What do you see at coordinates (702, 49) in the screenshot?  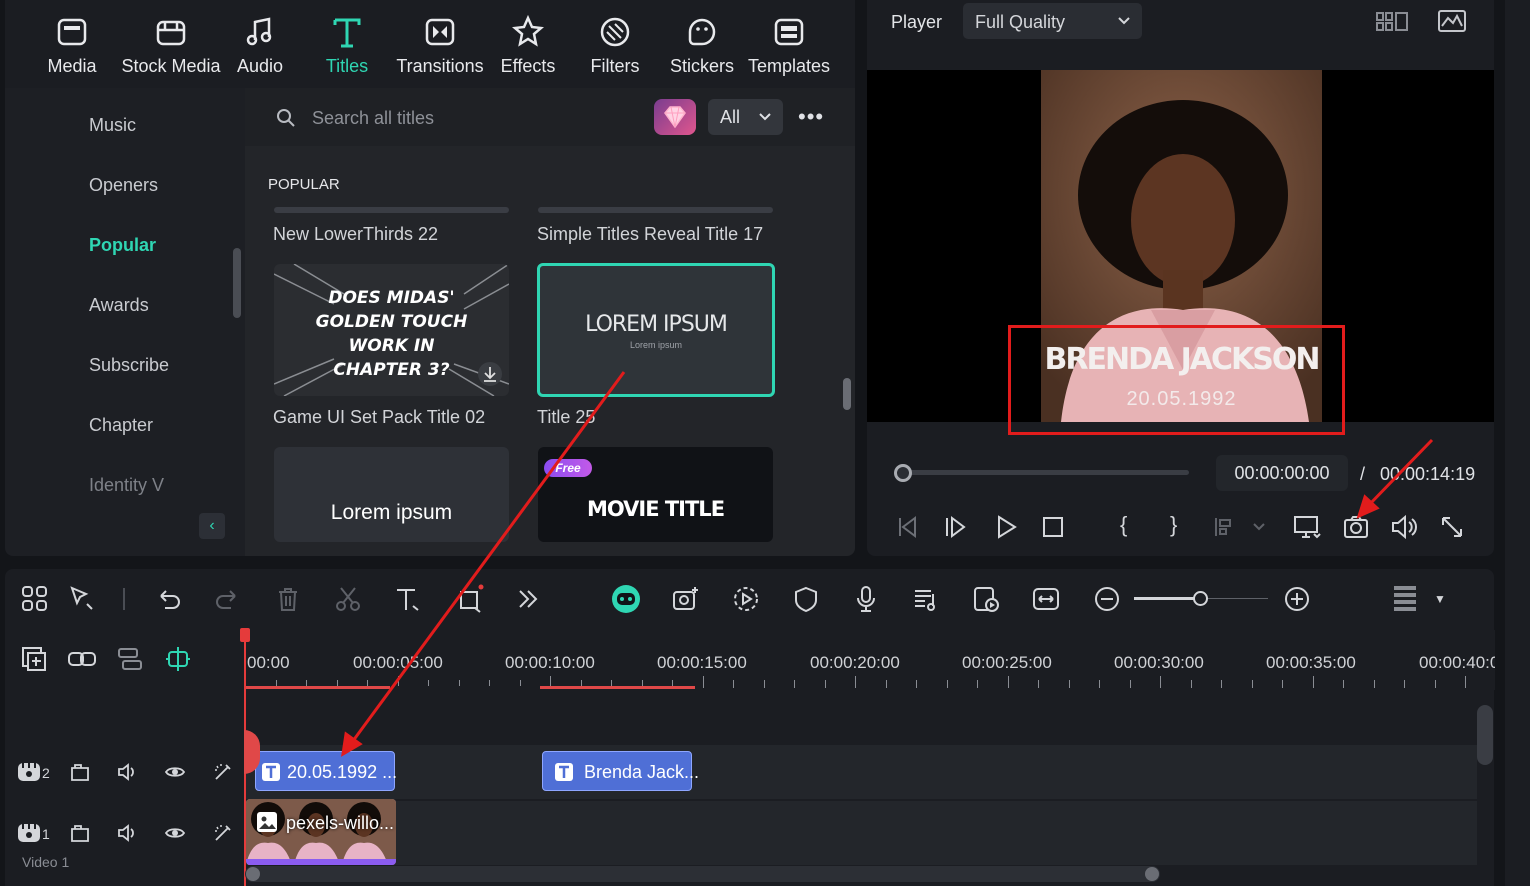 I see `tab-stickers: Stickers` at bounding box center [702, 49].